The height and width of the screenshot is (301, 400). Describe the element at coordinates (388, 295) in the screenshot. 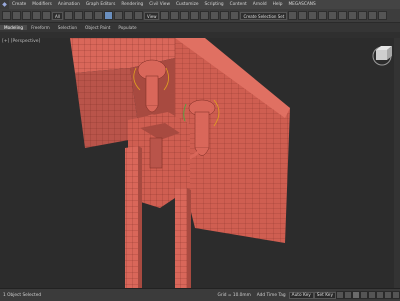

I see `orbit-icon` at that location.